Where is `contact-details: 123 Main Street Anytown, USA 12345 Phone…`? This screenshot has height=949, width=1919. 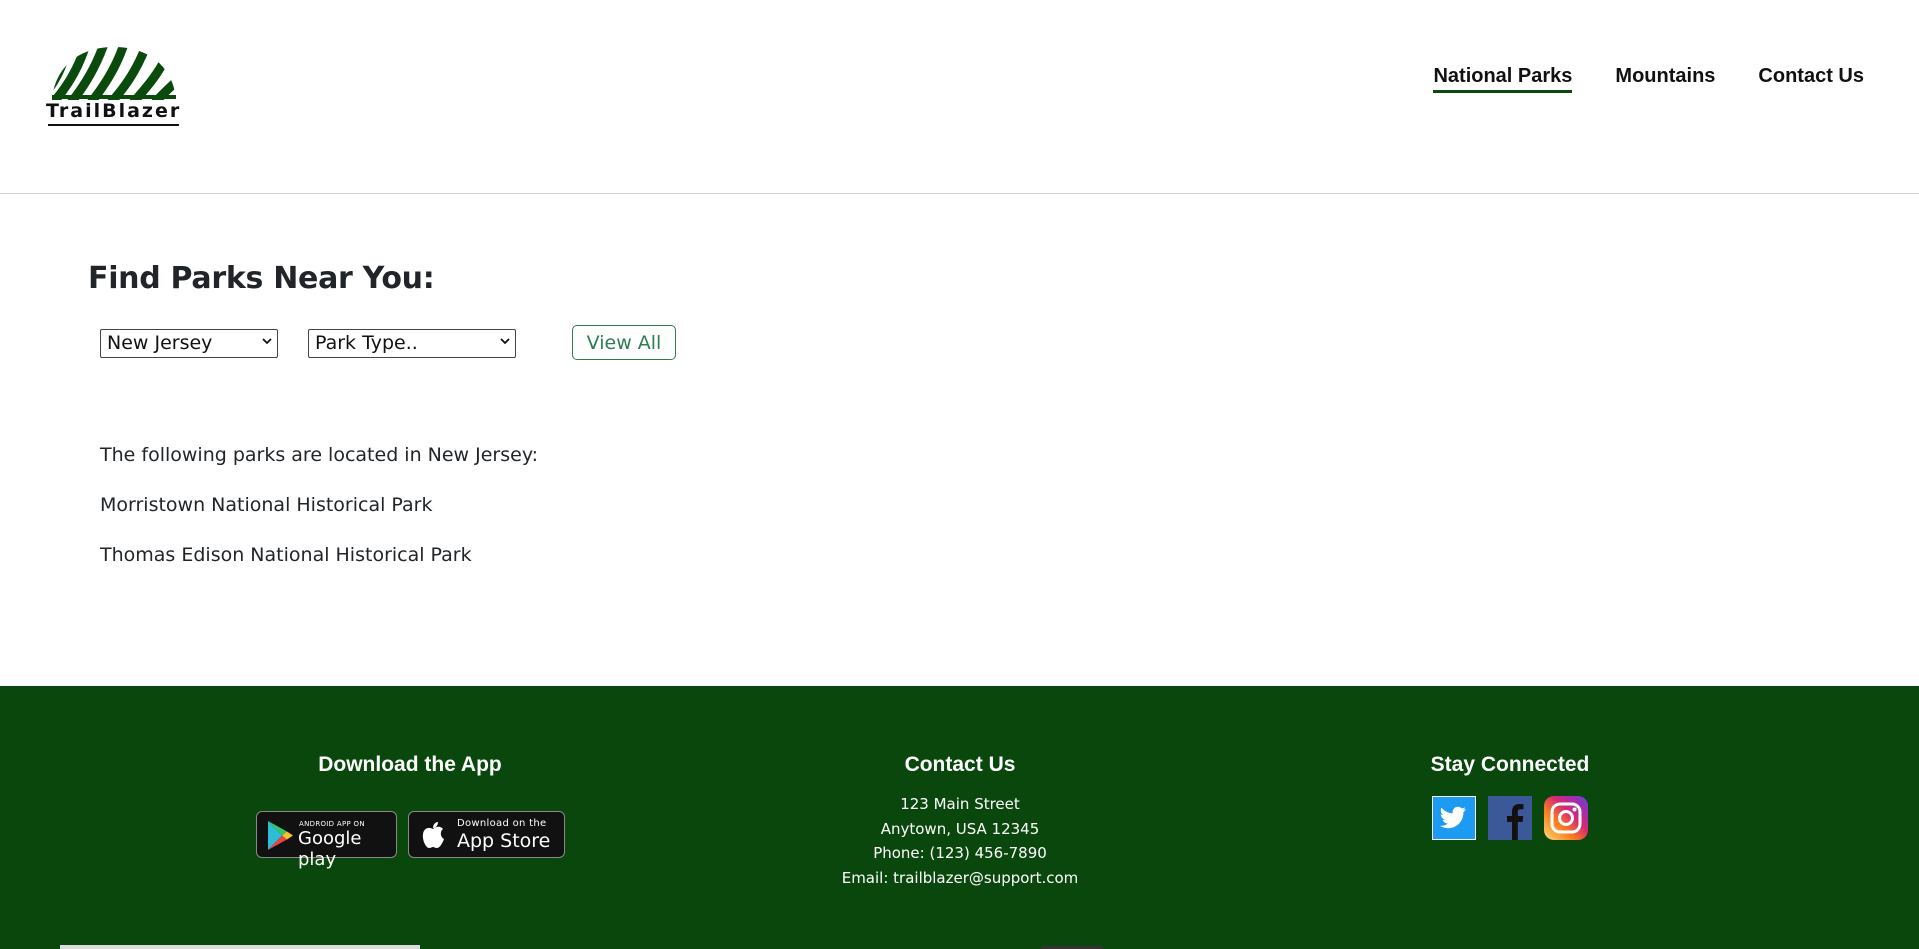 contact-details: 123 Main Street Anytown, USA 12345 Phone… is located at coordinates (960, 841).